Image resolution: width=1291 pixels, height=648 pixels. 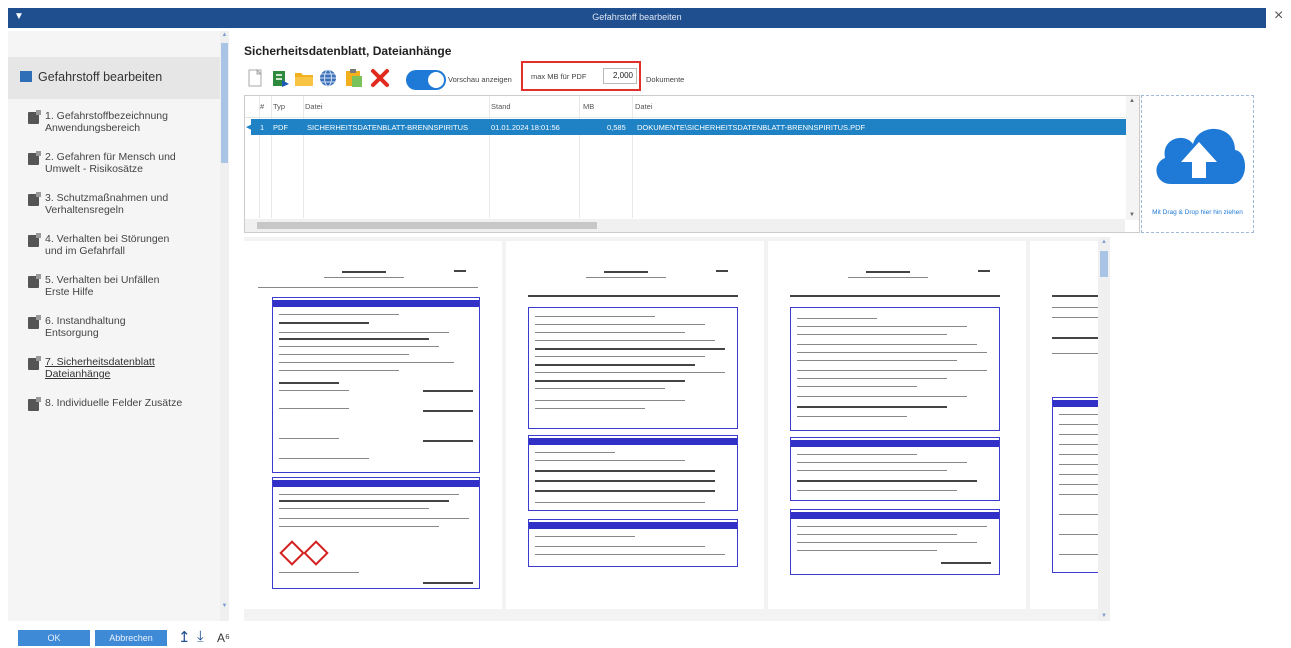 What do you see at coordinates (620, 76) in the screenshot?
I see `max-mb-input: 2,000` at bounding box center [620, 76].